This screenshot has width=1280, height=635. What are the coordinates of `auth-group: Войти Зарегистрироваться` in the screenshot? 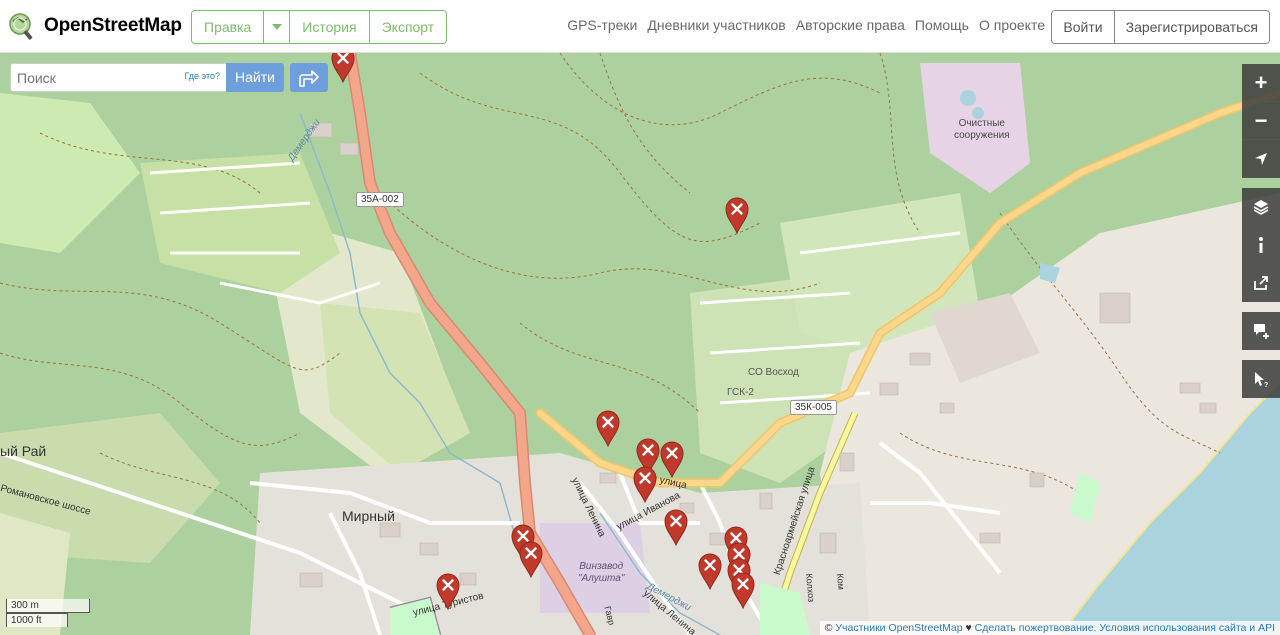 It's located at (1160, 27).